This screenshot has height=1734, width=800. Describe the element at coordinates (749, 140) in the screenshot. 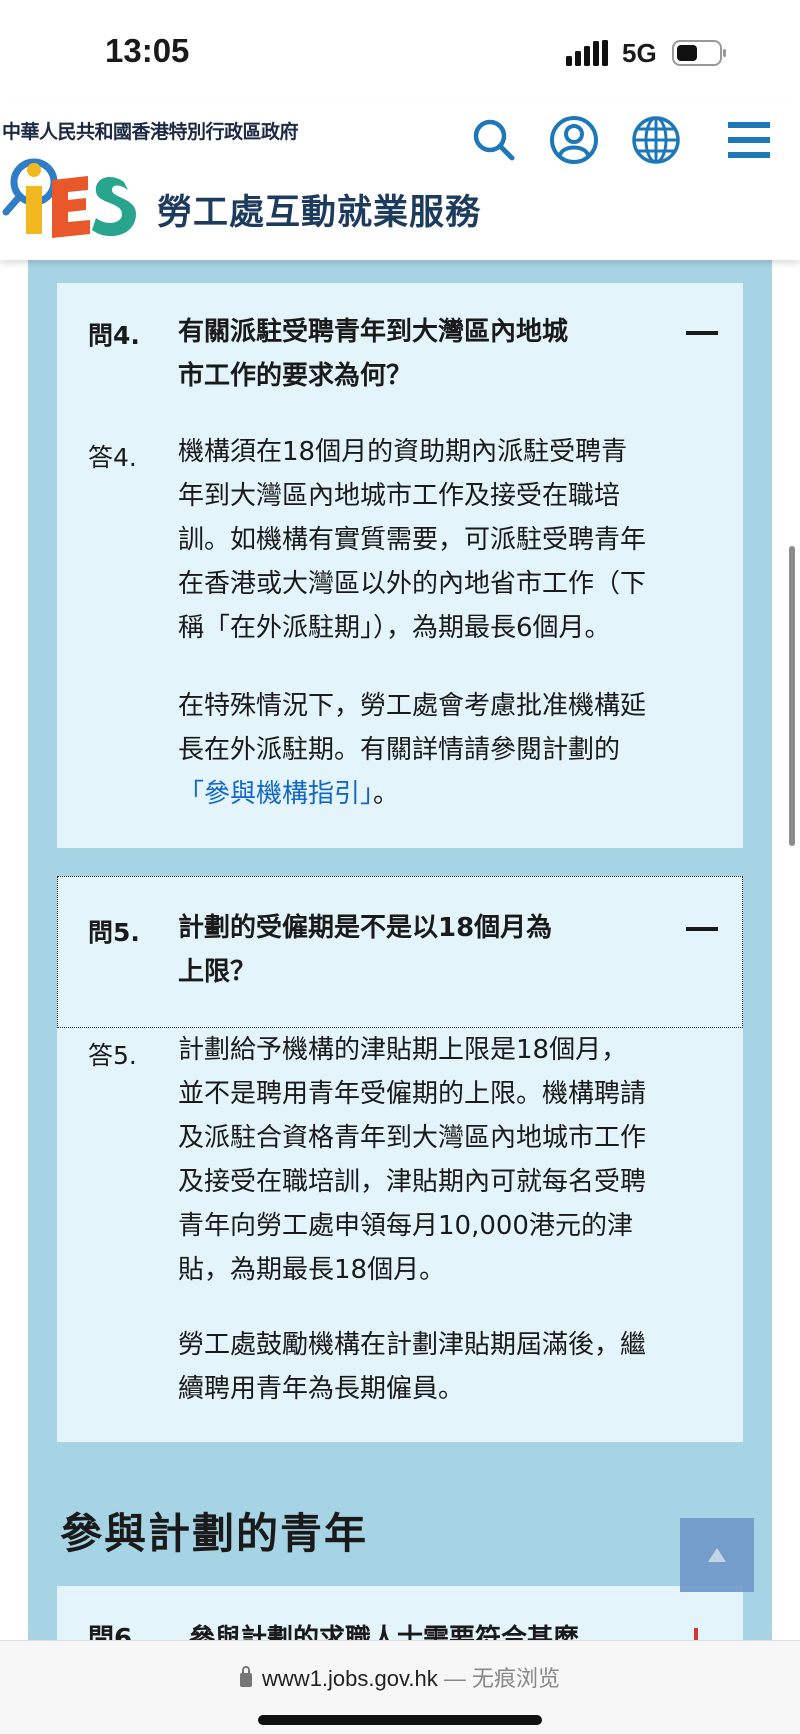

I see `menu-icon` at that location.